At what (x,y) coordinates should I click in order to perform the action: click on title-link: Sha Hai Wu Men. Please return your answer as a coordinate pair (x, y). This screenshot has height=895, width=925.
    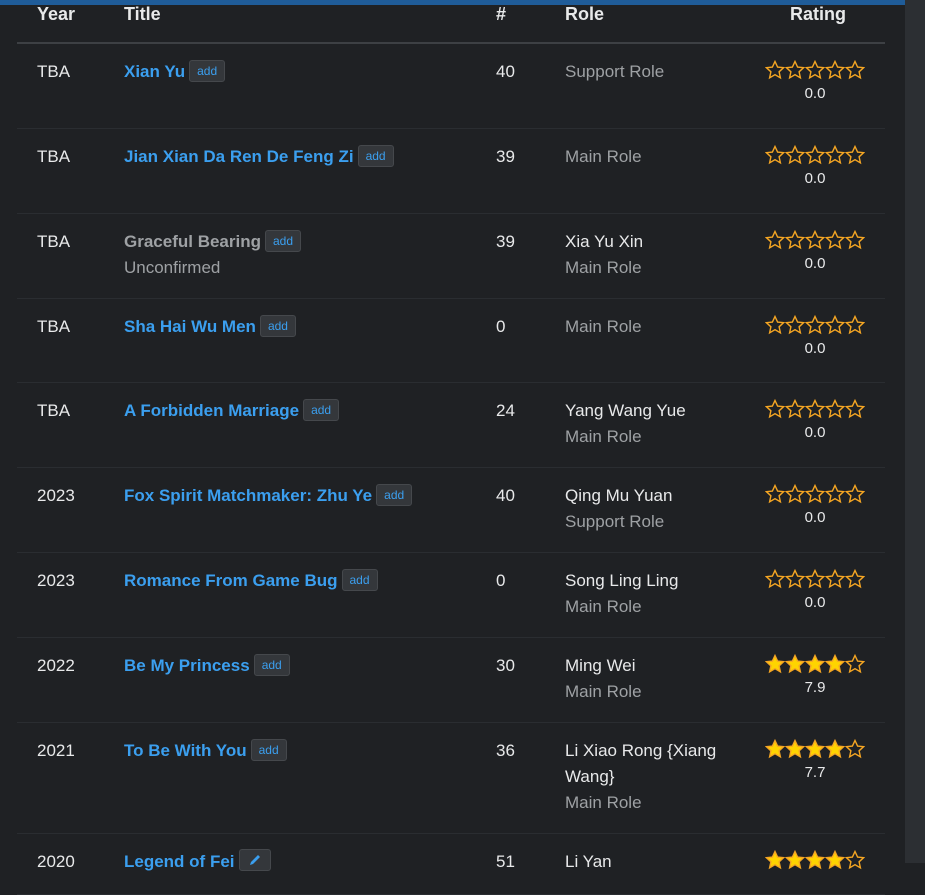
    Looking at the image, I should click on (190, 326).